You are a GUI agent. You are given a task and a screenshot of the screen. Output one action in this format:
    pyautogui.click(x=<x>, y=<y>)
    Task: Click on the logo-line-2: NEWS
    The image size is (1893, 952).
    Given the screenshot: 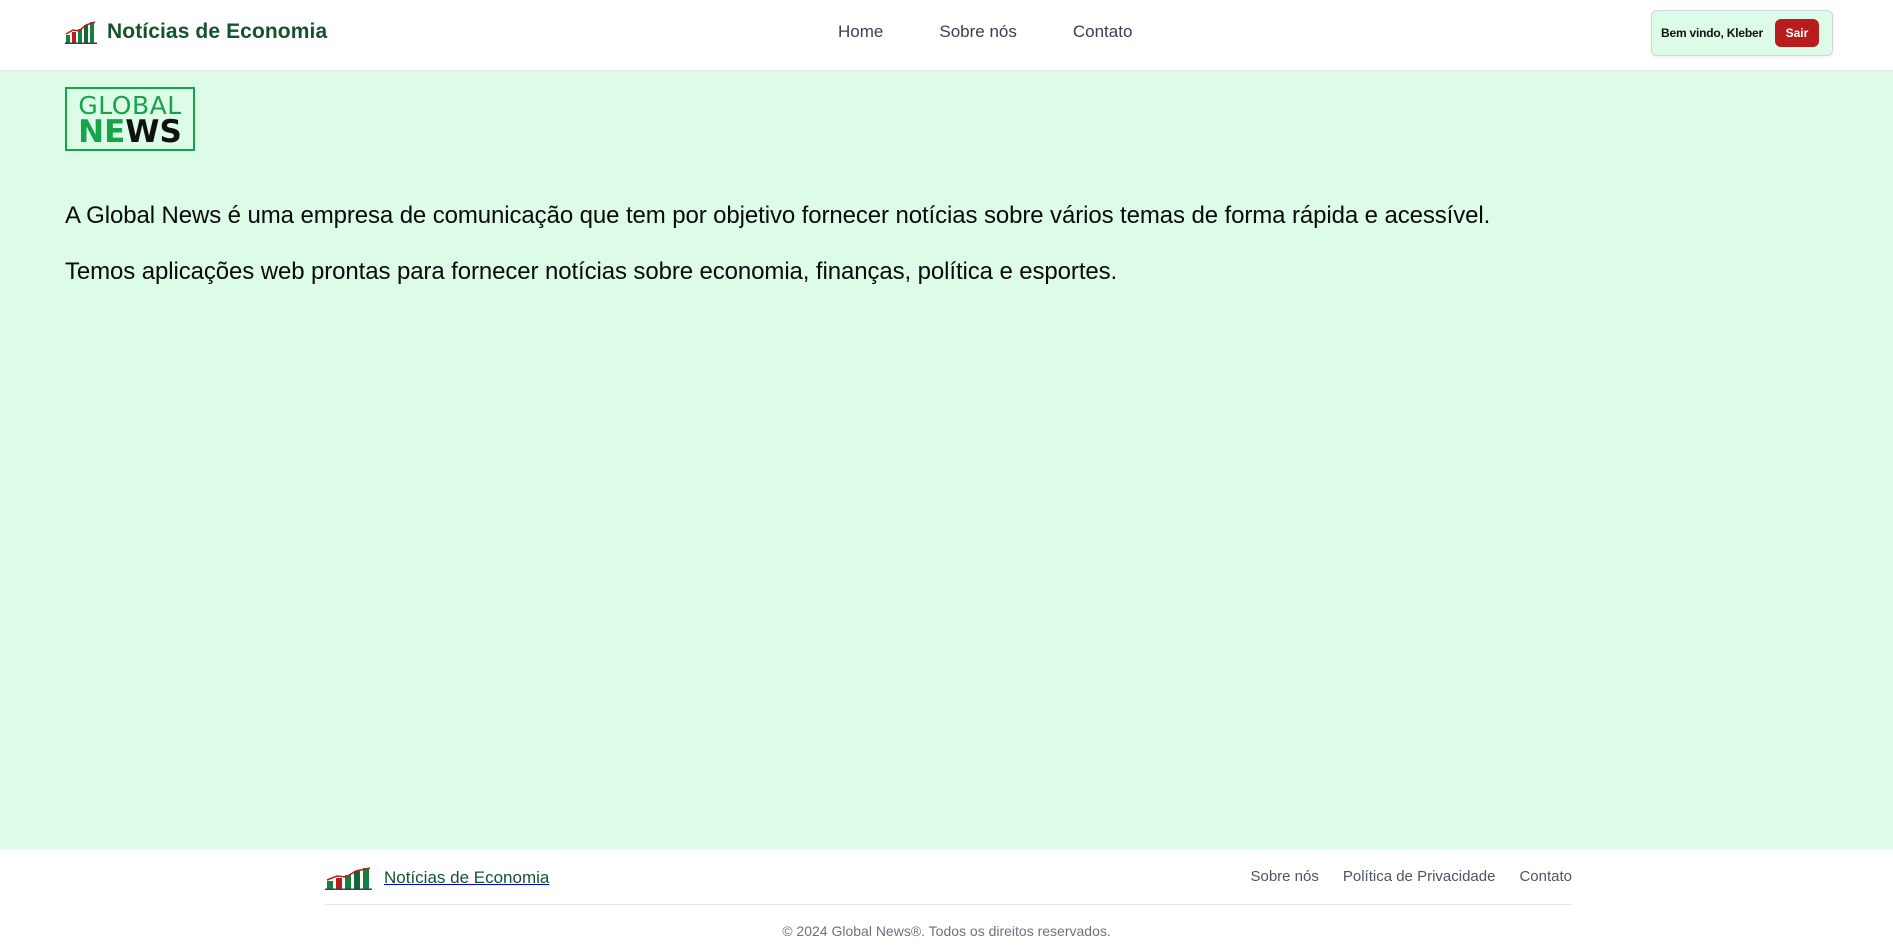 What is the action you would take?
    pyautogui.click(x=130, y=132)
    